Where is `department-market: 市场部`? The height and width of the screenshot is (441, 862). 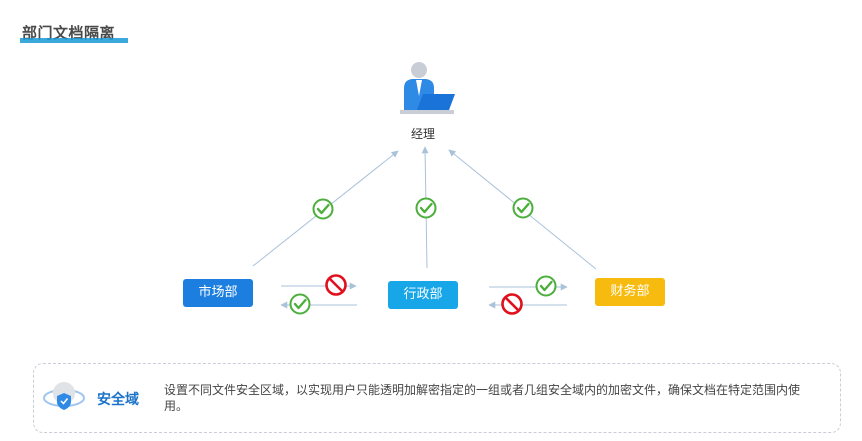
department-market: 市场部 is located at coordinates (218, 293).